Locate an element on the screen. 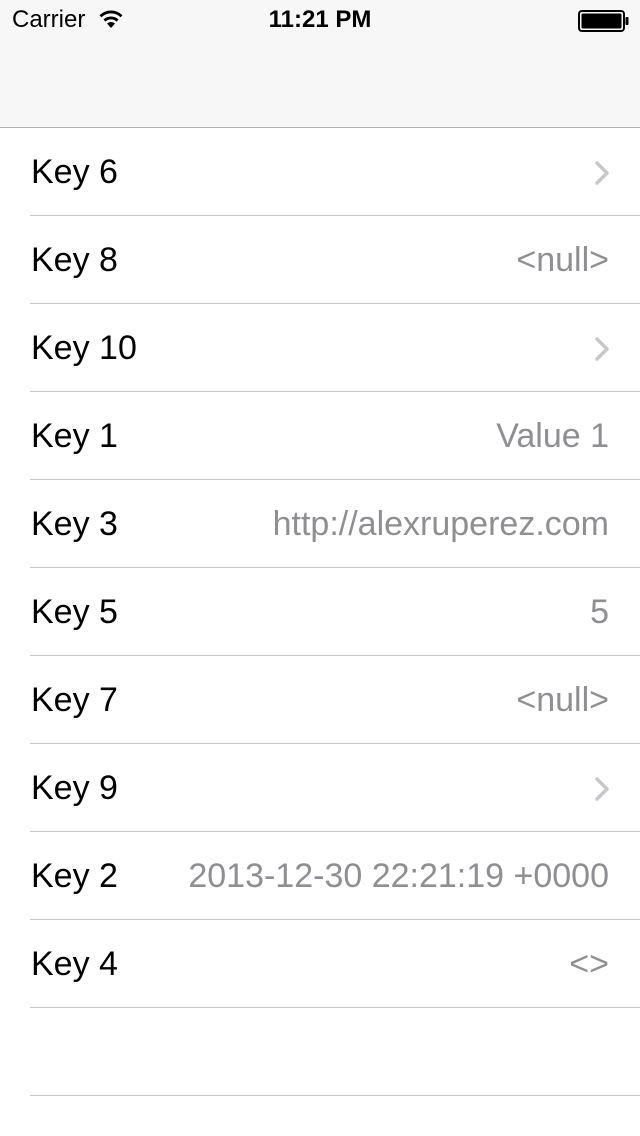 The width and height of the screenshot is (640, 1136). table-row: Key 7 <null> is located at coordinates (320, 700).